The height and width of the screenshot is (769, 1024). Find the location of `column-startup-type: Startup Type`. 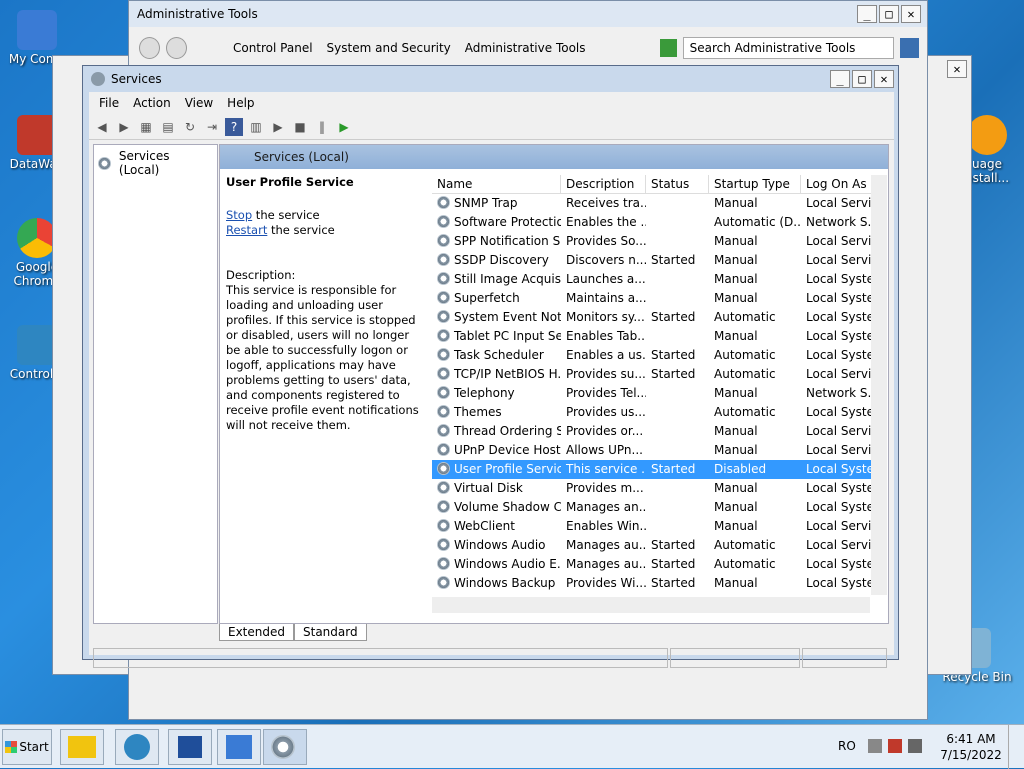

column-startup-type: Startup Type is located at coordinates (755, 184).